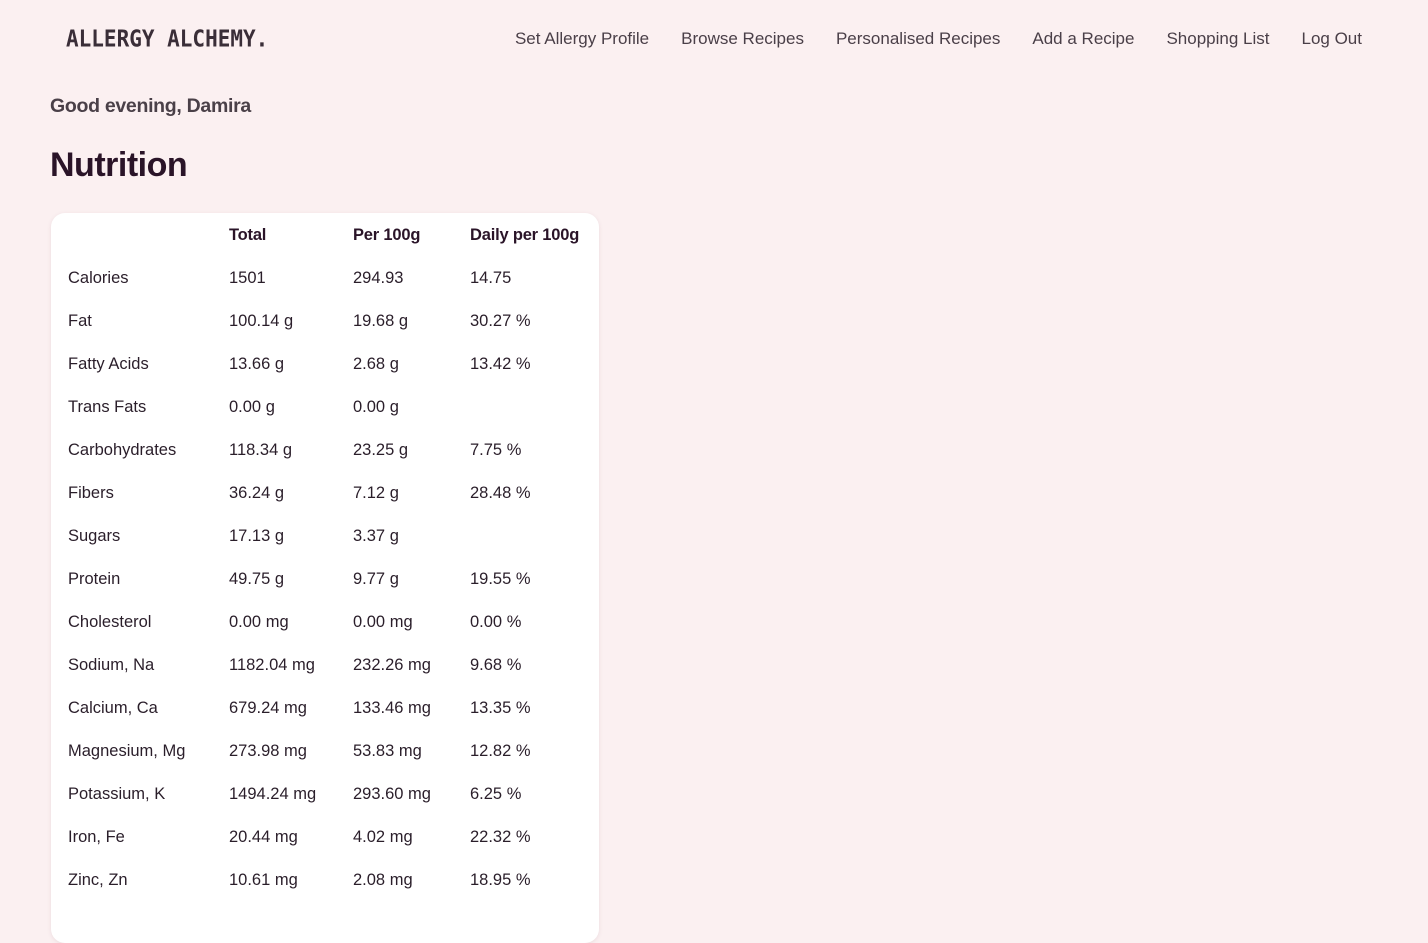 This screenshot has height=943, width=1428. What do you see at coordinates (117, 794) in the screenshot?
I see `cell-nutrient: Potassium, K` at bounding box center [117, 794].